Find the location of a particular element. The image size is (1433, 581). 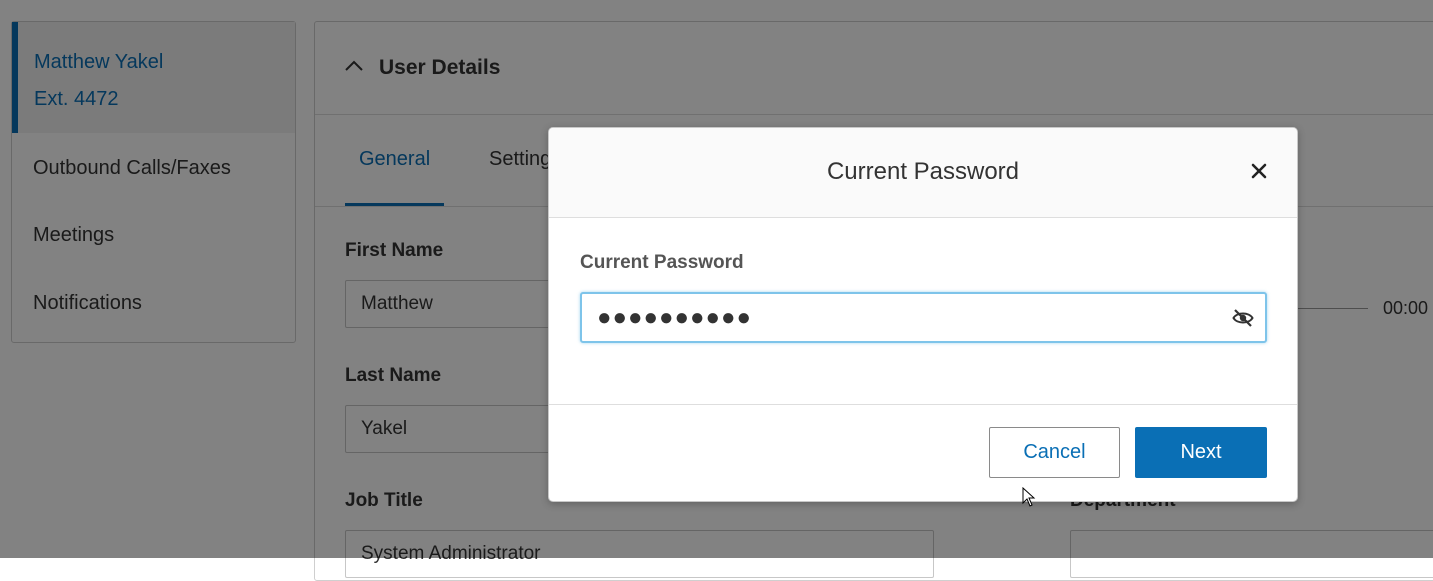

mouse-cursor-icon is located at coordinates (1029, 497).